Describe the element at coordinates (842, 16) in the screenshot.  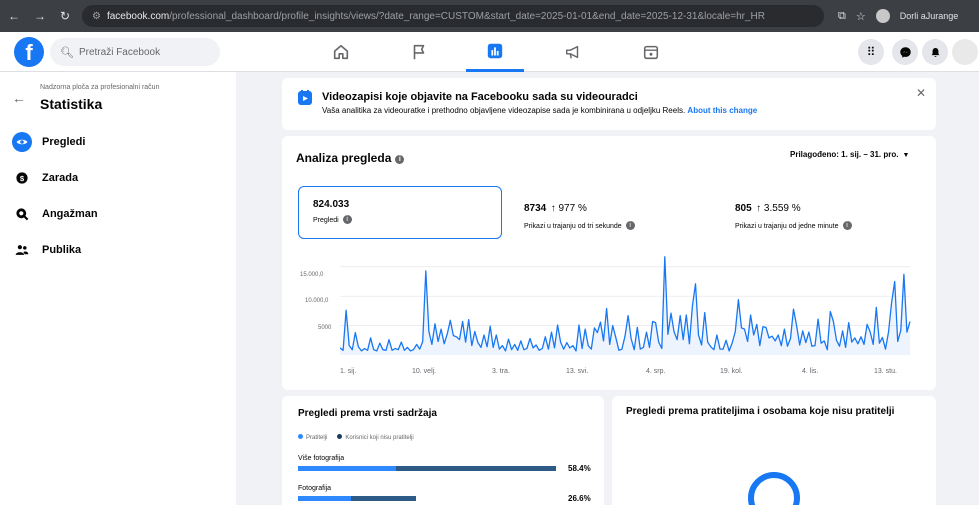
I see `screenshot-icon: ⧉` at that location.